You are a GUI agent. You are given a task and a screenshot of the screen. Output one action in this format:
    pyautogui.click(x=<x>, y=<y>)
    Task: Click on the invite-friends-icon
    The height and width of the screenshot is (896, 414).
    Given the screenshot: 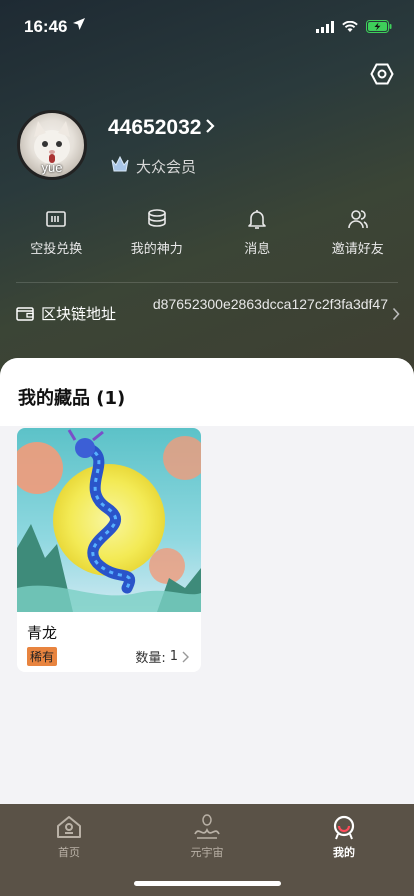 What is the action you would take?
    pyautogui.click(x=357, y=219)
    